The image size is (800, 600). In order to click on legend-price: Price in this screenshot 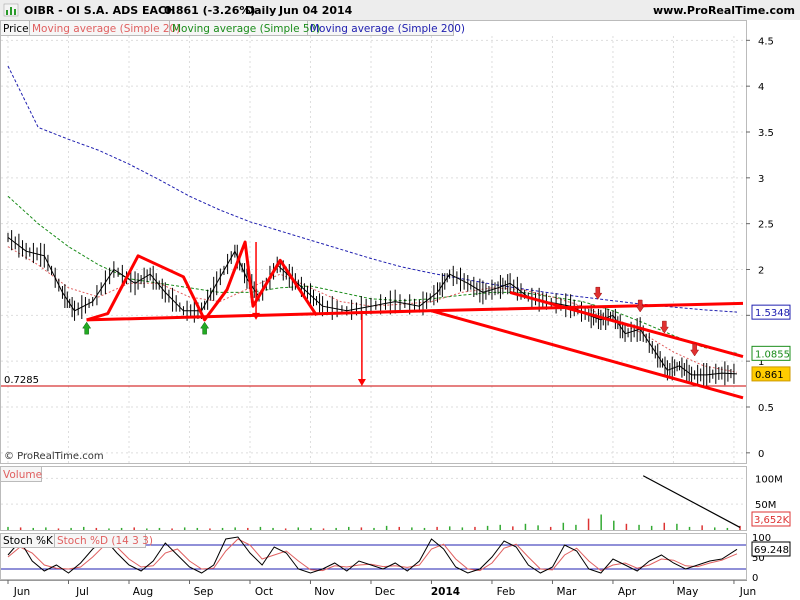, I will do `click(16, 29)`.